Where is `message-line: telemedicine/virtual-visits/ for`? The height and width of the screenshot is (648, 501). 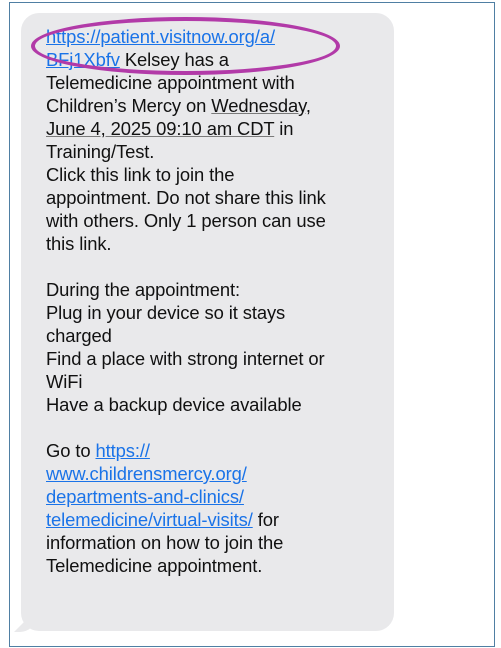 message-line: telemedicine/virtual-visits/ for is located at coordinates (211, 519).